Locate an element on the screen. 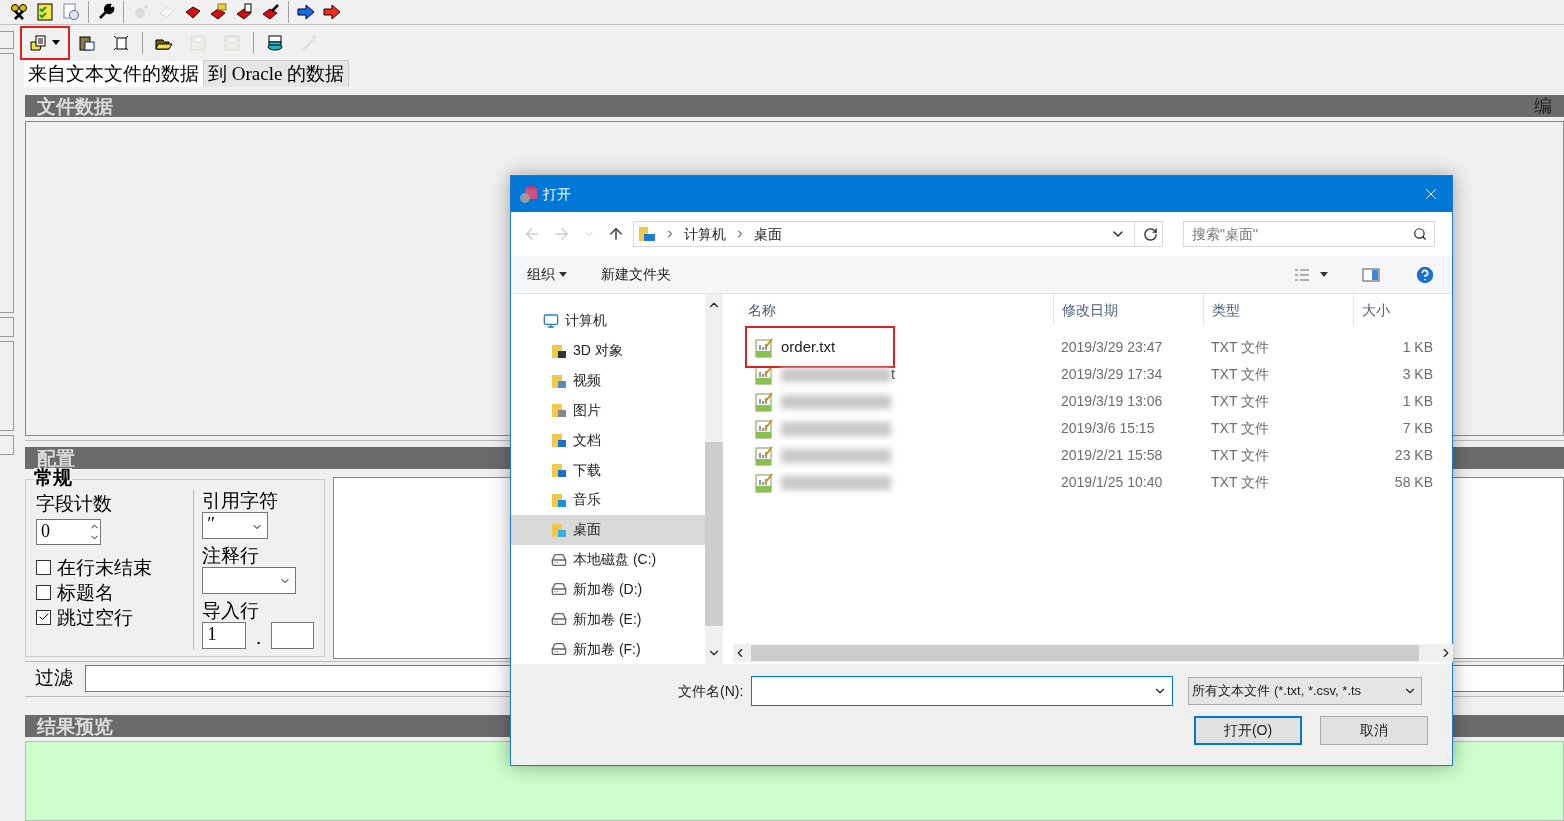  navigation-label: 视频 is located at coordinates (587, 381).